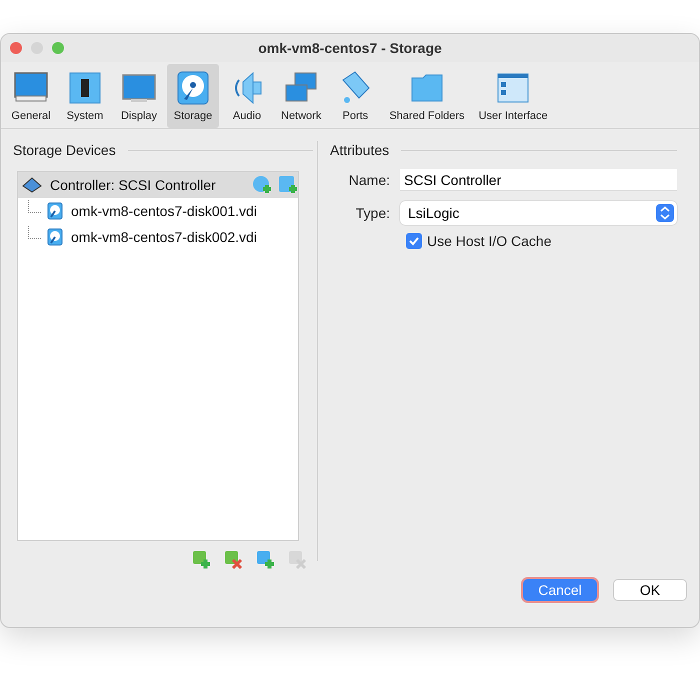  What do you see at coordinates (32, 185) in the screenshot?
I see `controller-icon` at bounding box center [32, 185].